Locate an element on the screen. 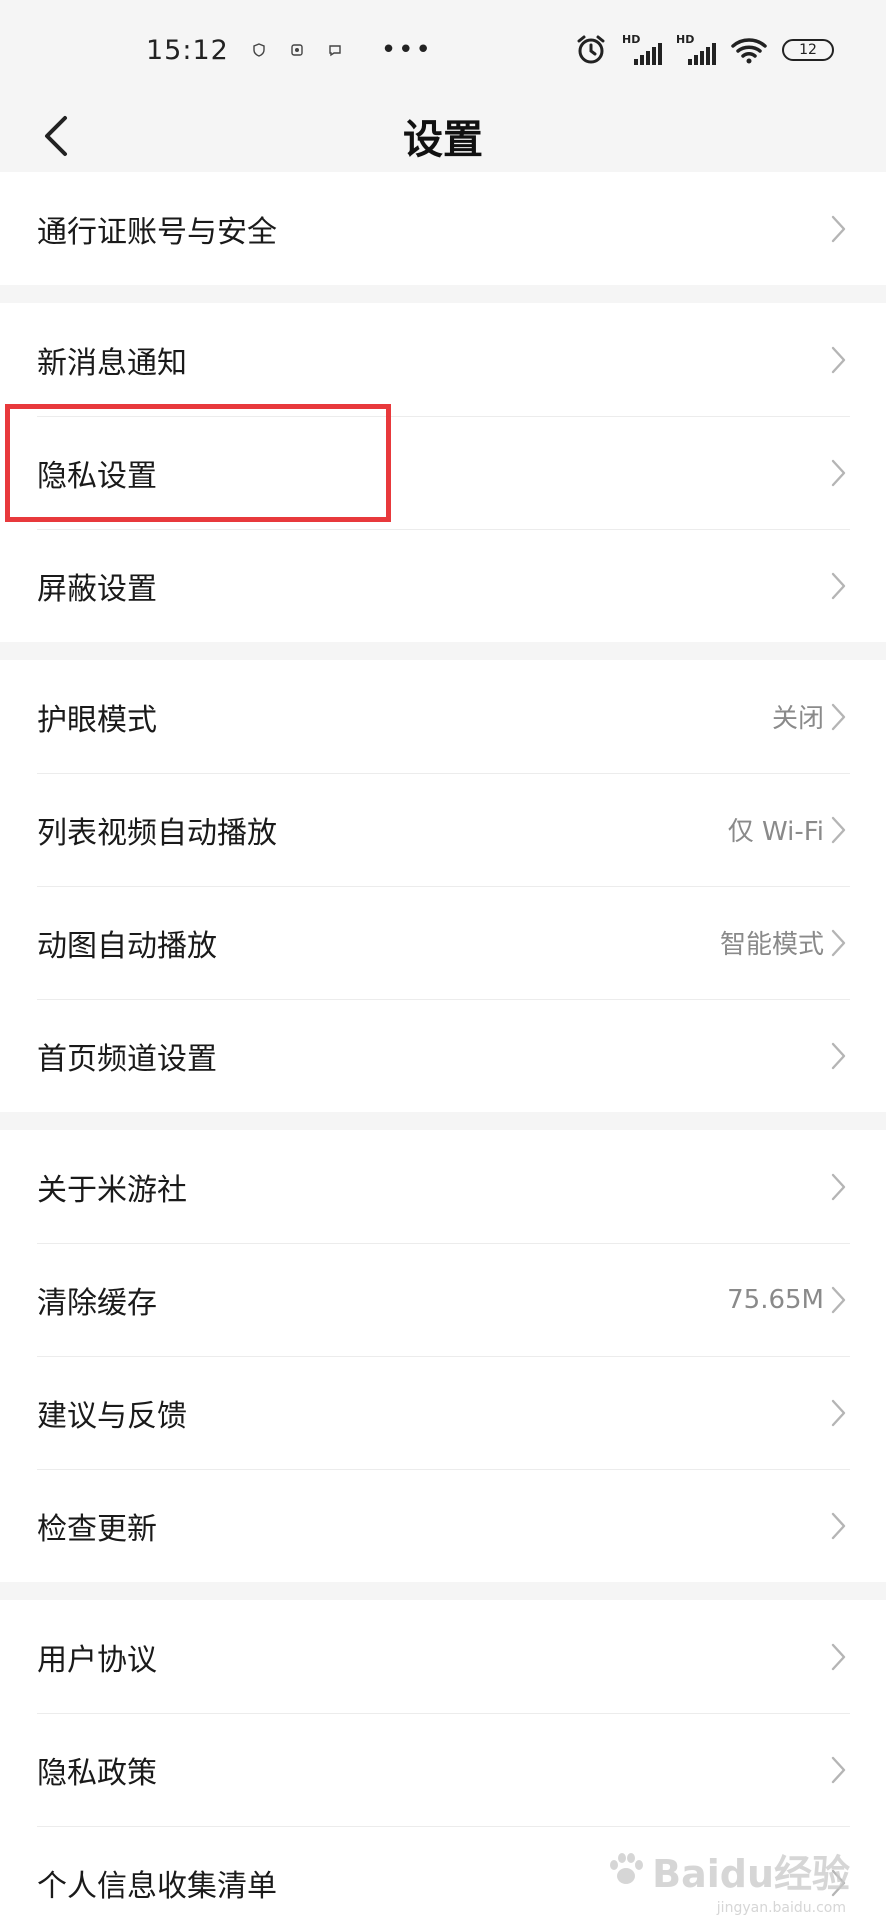 This screenshot has width=886, height=1920. settings-row-right: 75.65M is located at coordinates (788, 1300).